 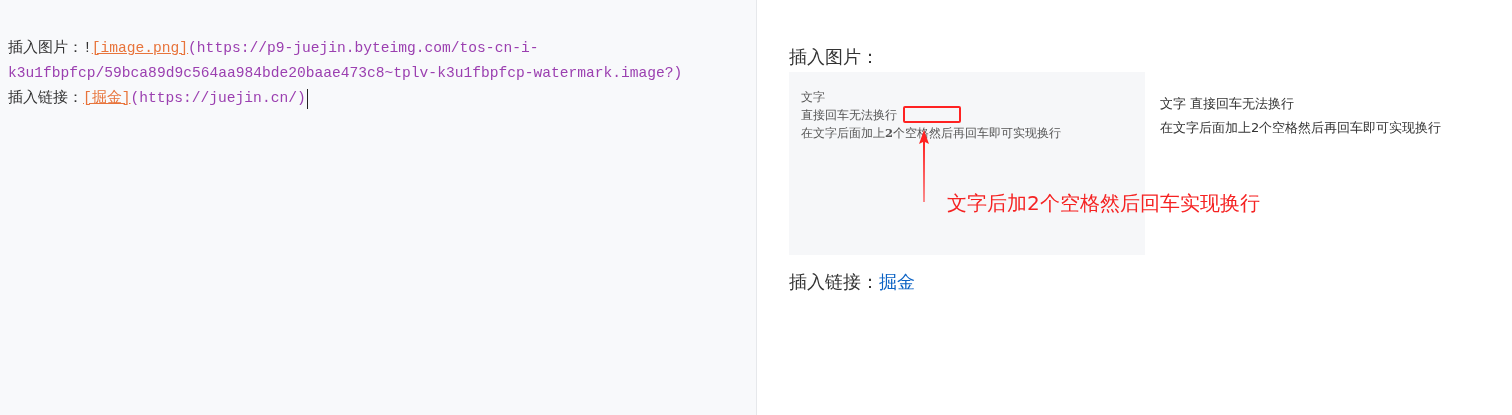 I want to click on screenshot-text: 直接回车无法换行, so click(x=849, y=115).